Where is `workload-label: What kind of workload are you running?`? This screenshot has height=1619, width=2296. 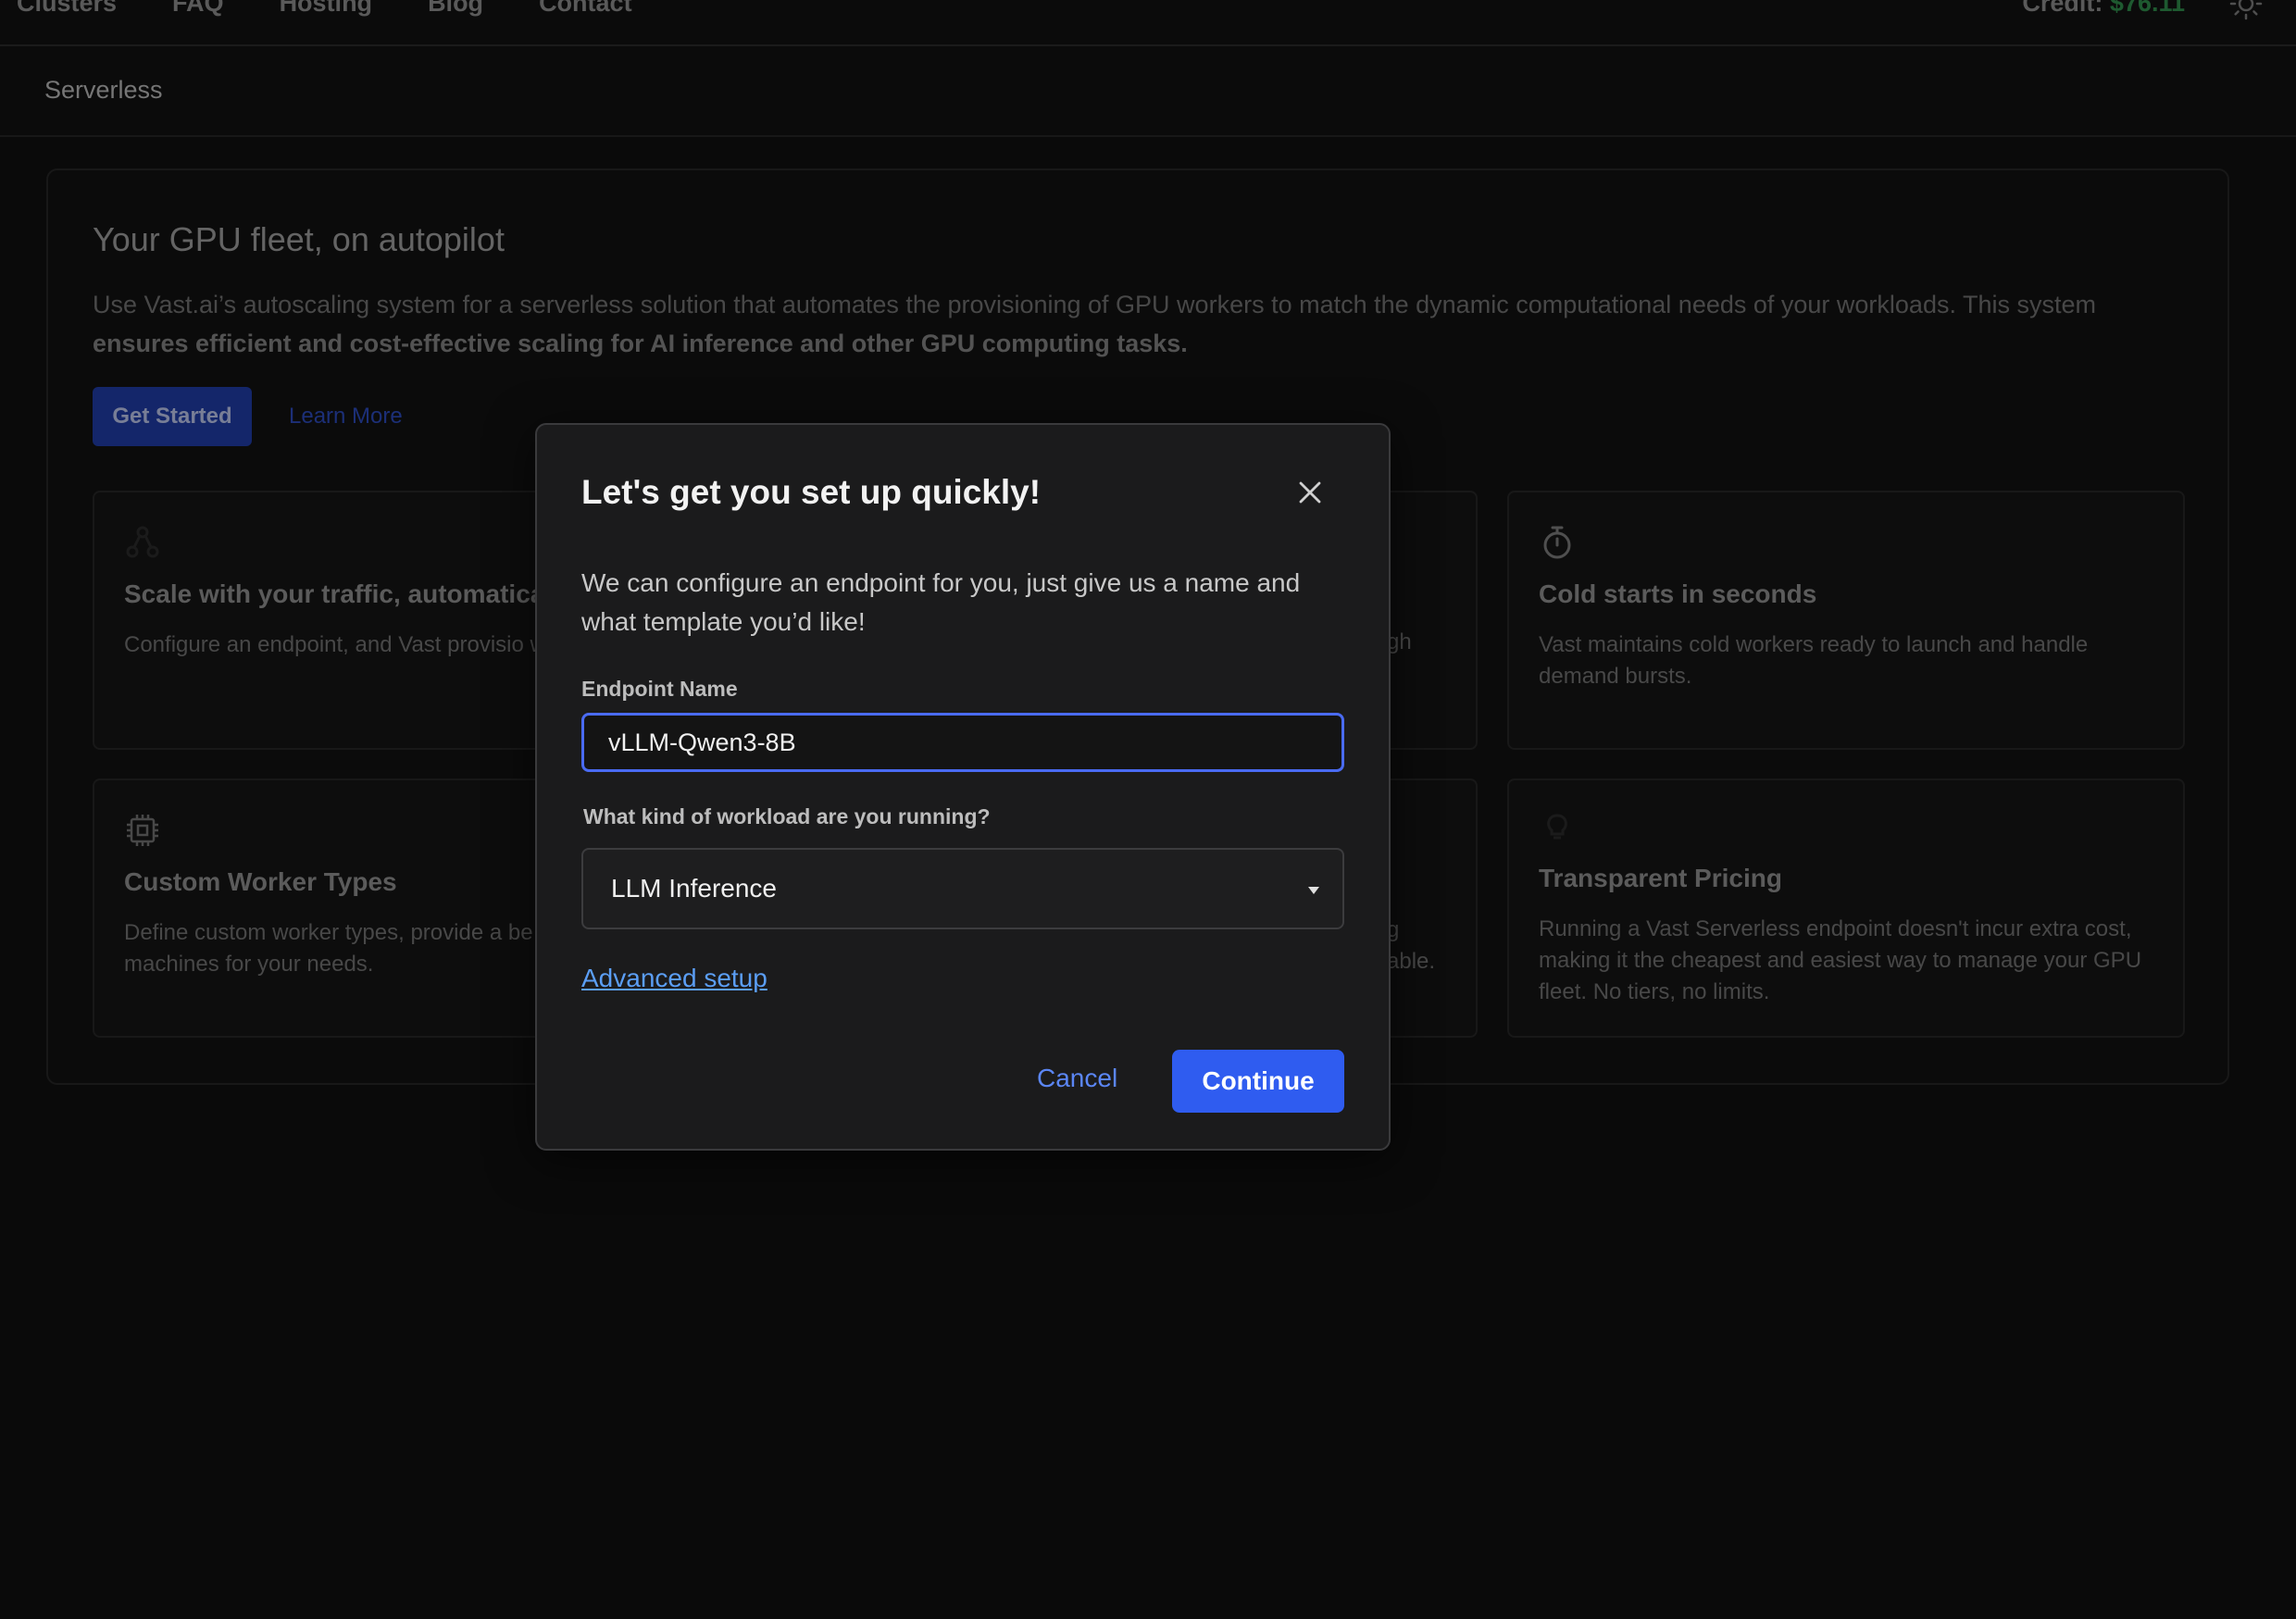
workload-label: What kind of workload are you running? is located at coordinates (787, 816).